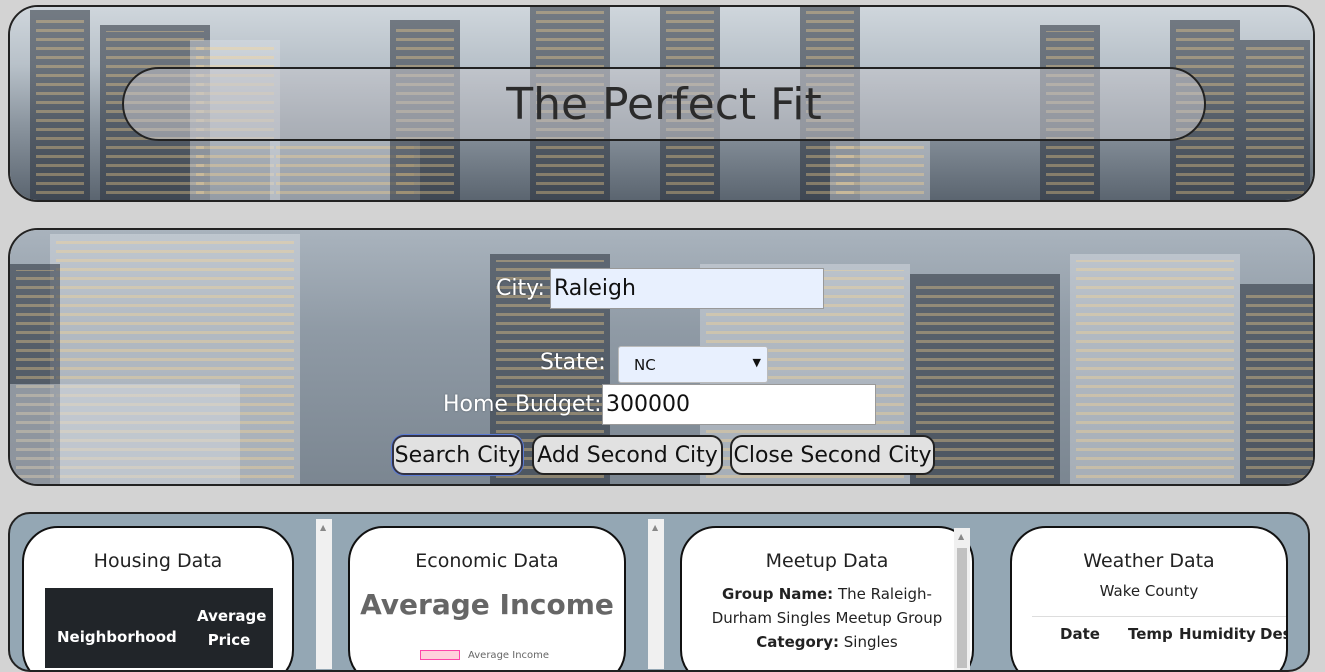  Describe the element at coordinates (324, 594) in the screenshot. I see `housing-scrollbar: ▲` at that location.